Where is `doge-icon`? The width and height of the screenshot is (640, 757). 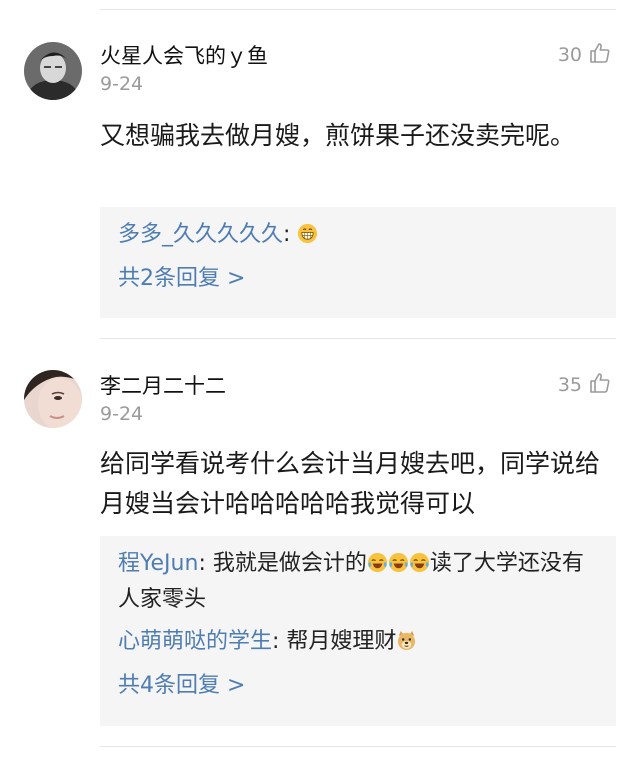 doge-icon is located at coordinates (406, 641).